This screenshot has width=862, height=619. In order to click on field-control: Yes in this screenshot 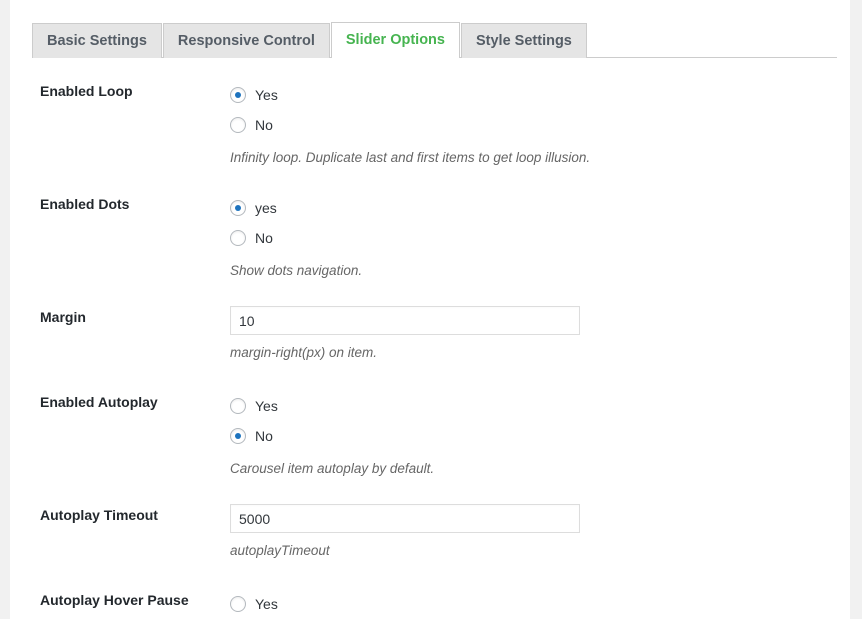, I will do `click(540, 604)`.